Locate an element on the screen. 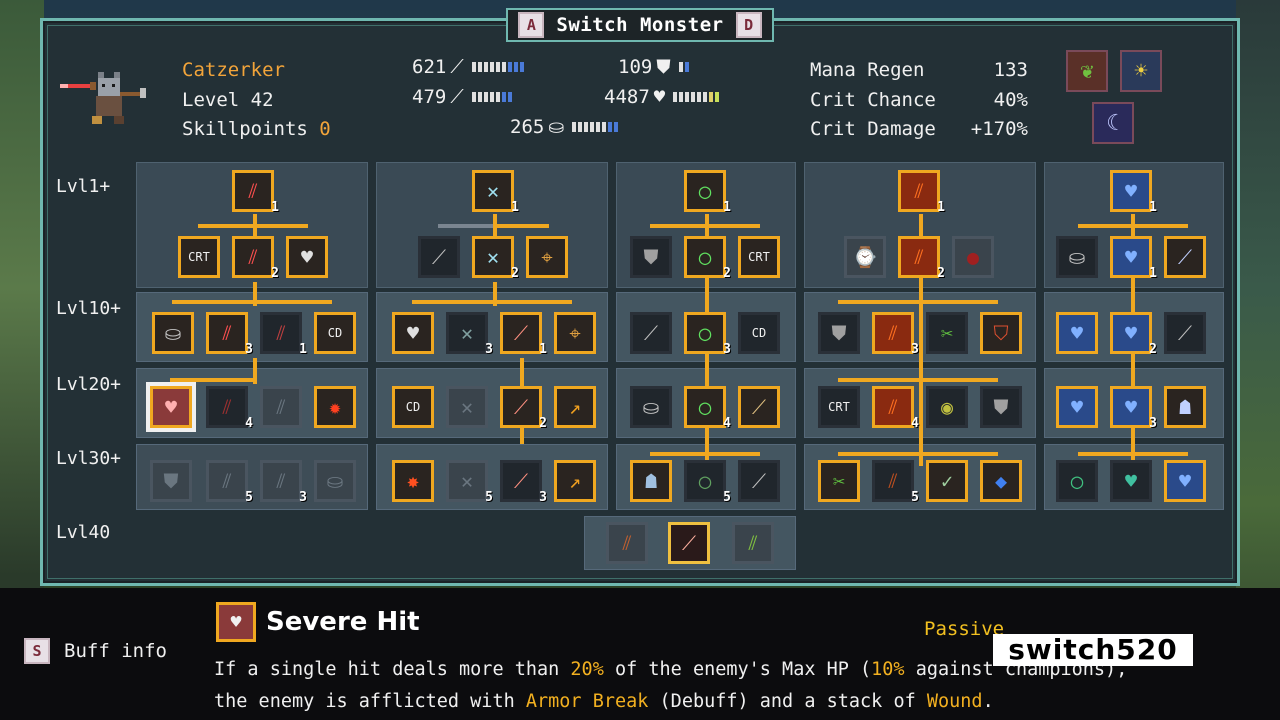 The height and width of the screenshot is (720, 1280). skill-locked-c1-c: ⫽ 5 is located at coordinates (229, 482).